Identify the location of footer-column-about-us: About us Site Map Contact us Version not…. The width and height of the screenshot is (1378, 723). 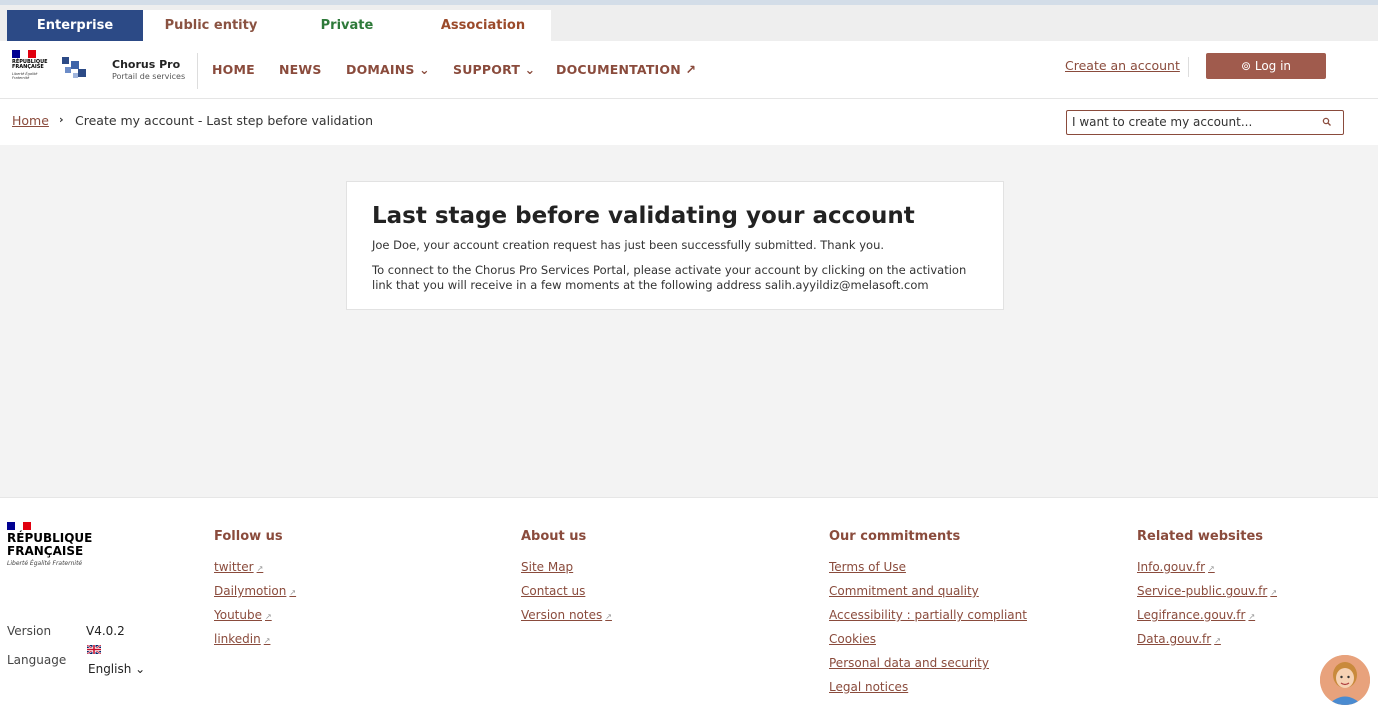
(566, 578).